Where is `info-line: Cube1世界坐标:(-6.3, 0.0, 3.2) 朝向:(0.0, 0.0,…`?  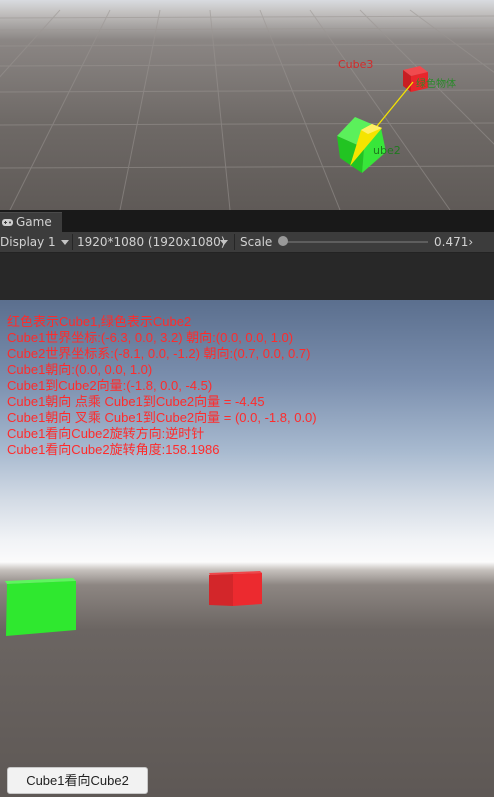 info-line: Cube1世界坐标:(-6.3, 0.0, 3.2) 朝向:(0.0, 0.0,… is located at coordinates (150, 337).